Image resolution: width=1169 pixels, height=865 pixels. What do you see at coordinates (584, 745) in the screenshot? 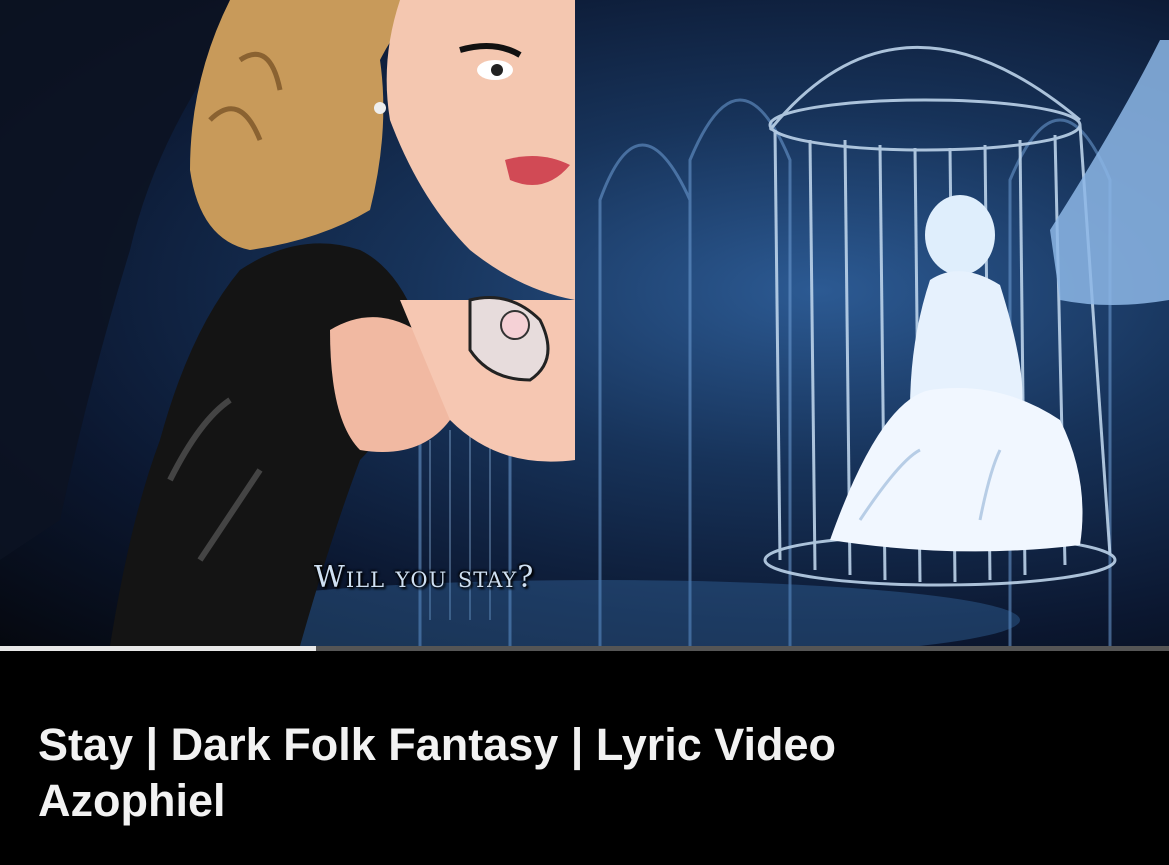
I see `video-title: Stay | Dark Folk Fantasy | Lyric Video` at bounding box center [584, 745].